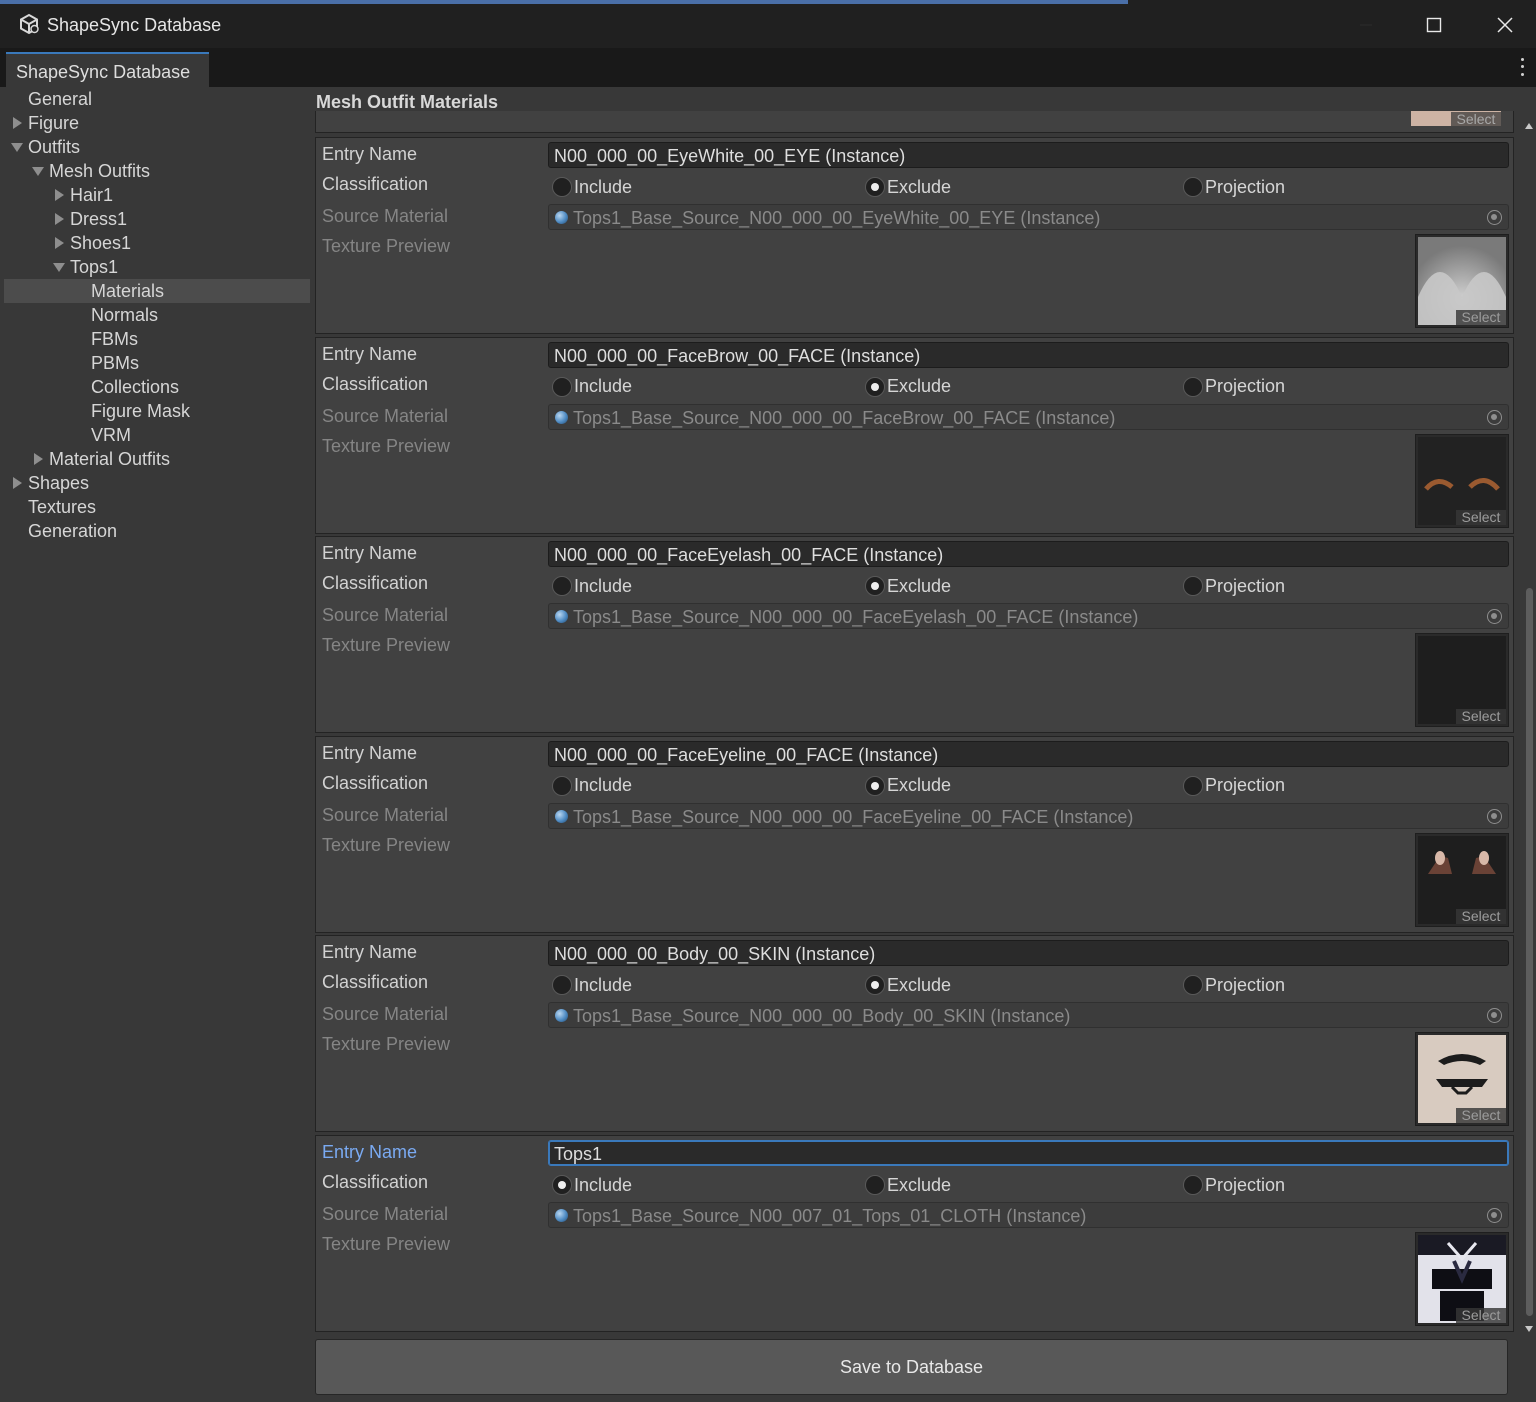 The width and height of the screenshot is (1536, 1402). Describe the element at coordinates (1505, 25) in the screenshot. I see `close-button` at that location.